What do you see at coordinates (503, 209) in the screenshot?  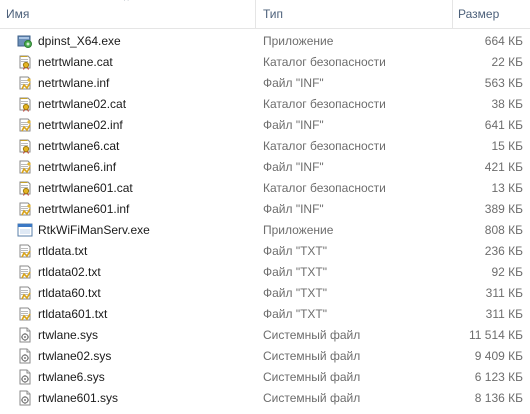 I see `file-size: 389 КБ` at bounding box center [503, 209].